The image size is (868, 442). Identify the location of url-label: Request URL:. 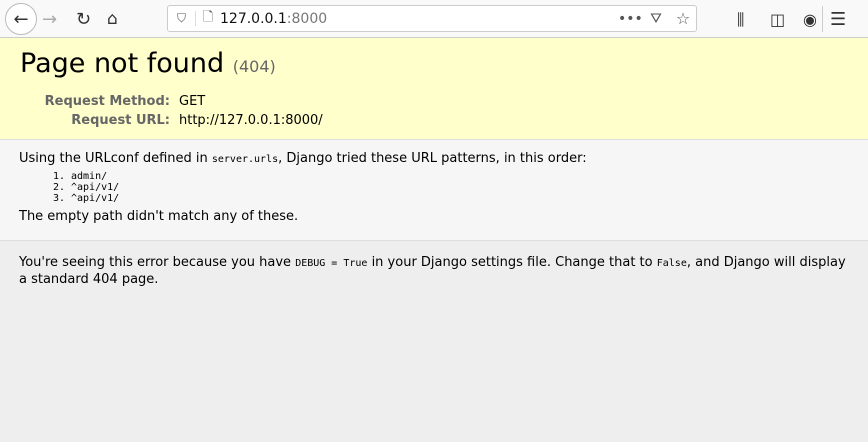
(120, 120).